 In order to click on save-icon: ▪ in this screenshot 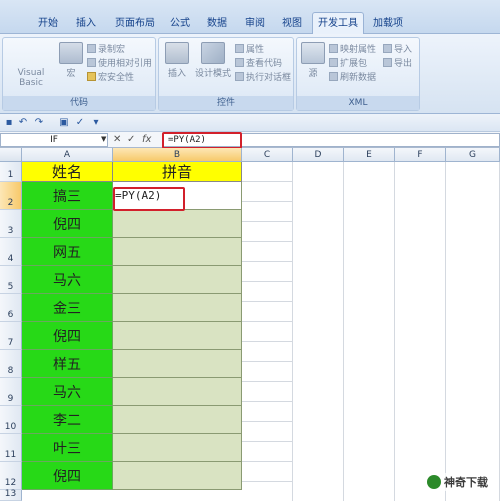, I will do `click(9, 123)`.